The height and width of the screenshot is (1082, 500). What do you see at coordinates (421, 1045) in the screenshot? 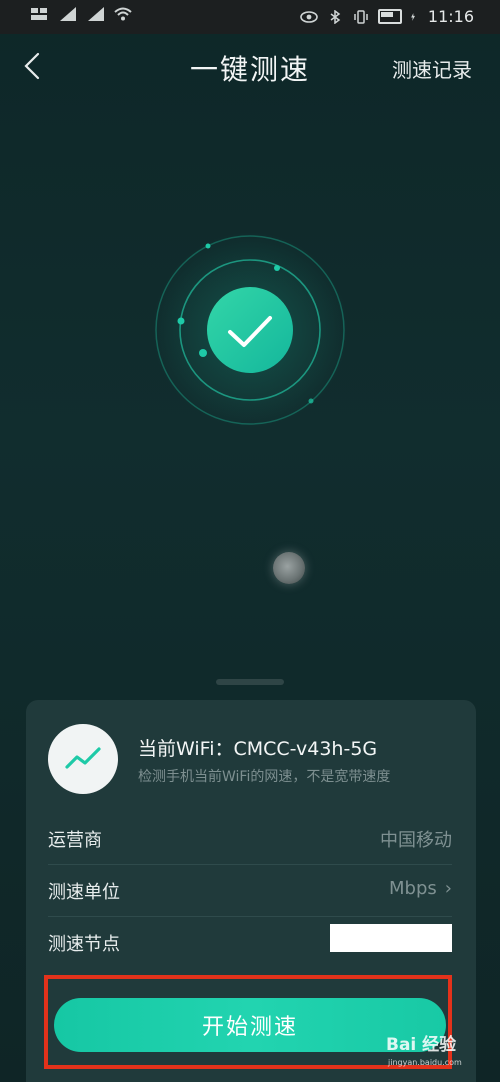
I see `watermark-main: Bai 经验` at bounding box center [421, 1045].